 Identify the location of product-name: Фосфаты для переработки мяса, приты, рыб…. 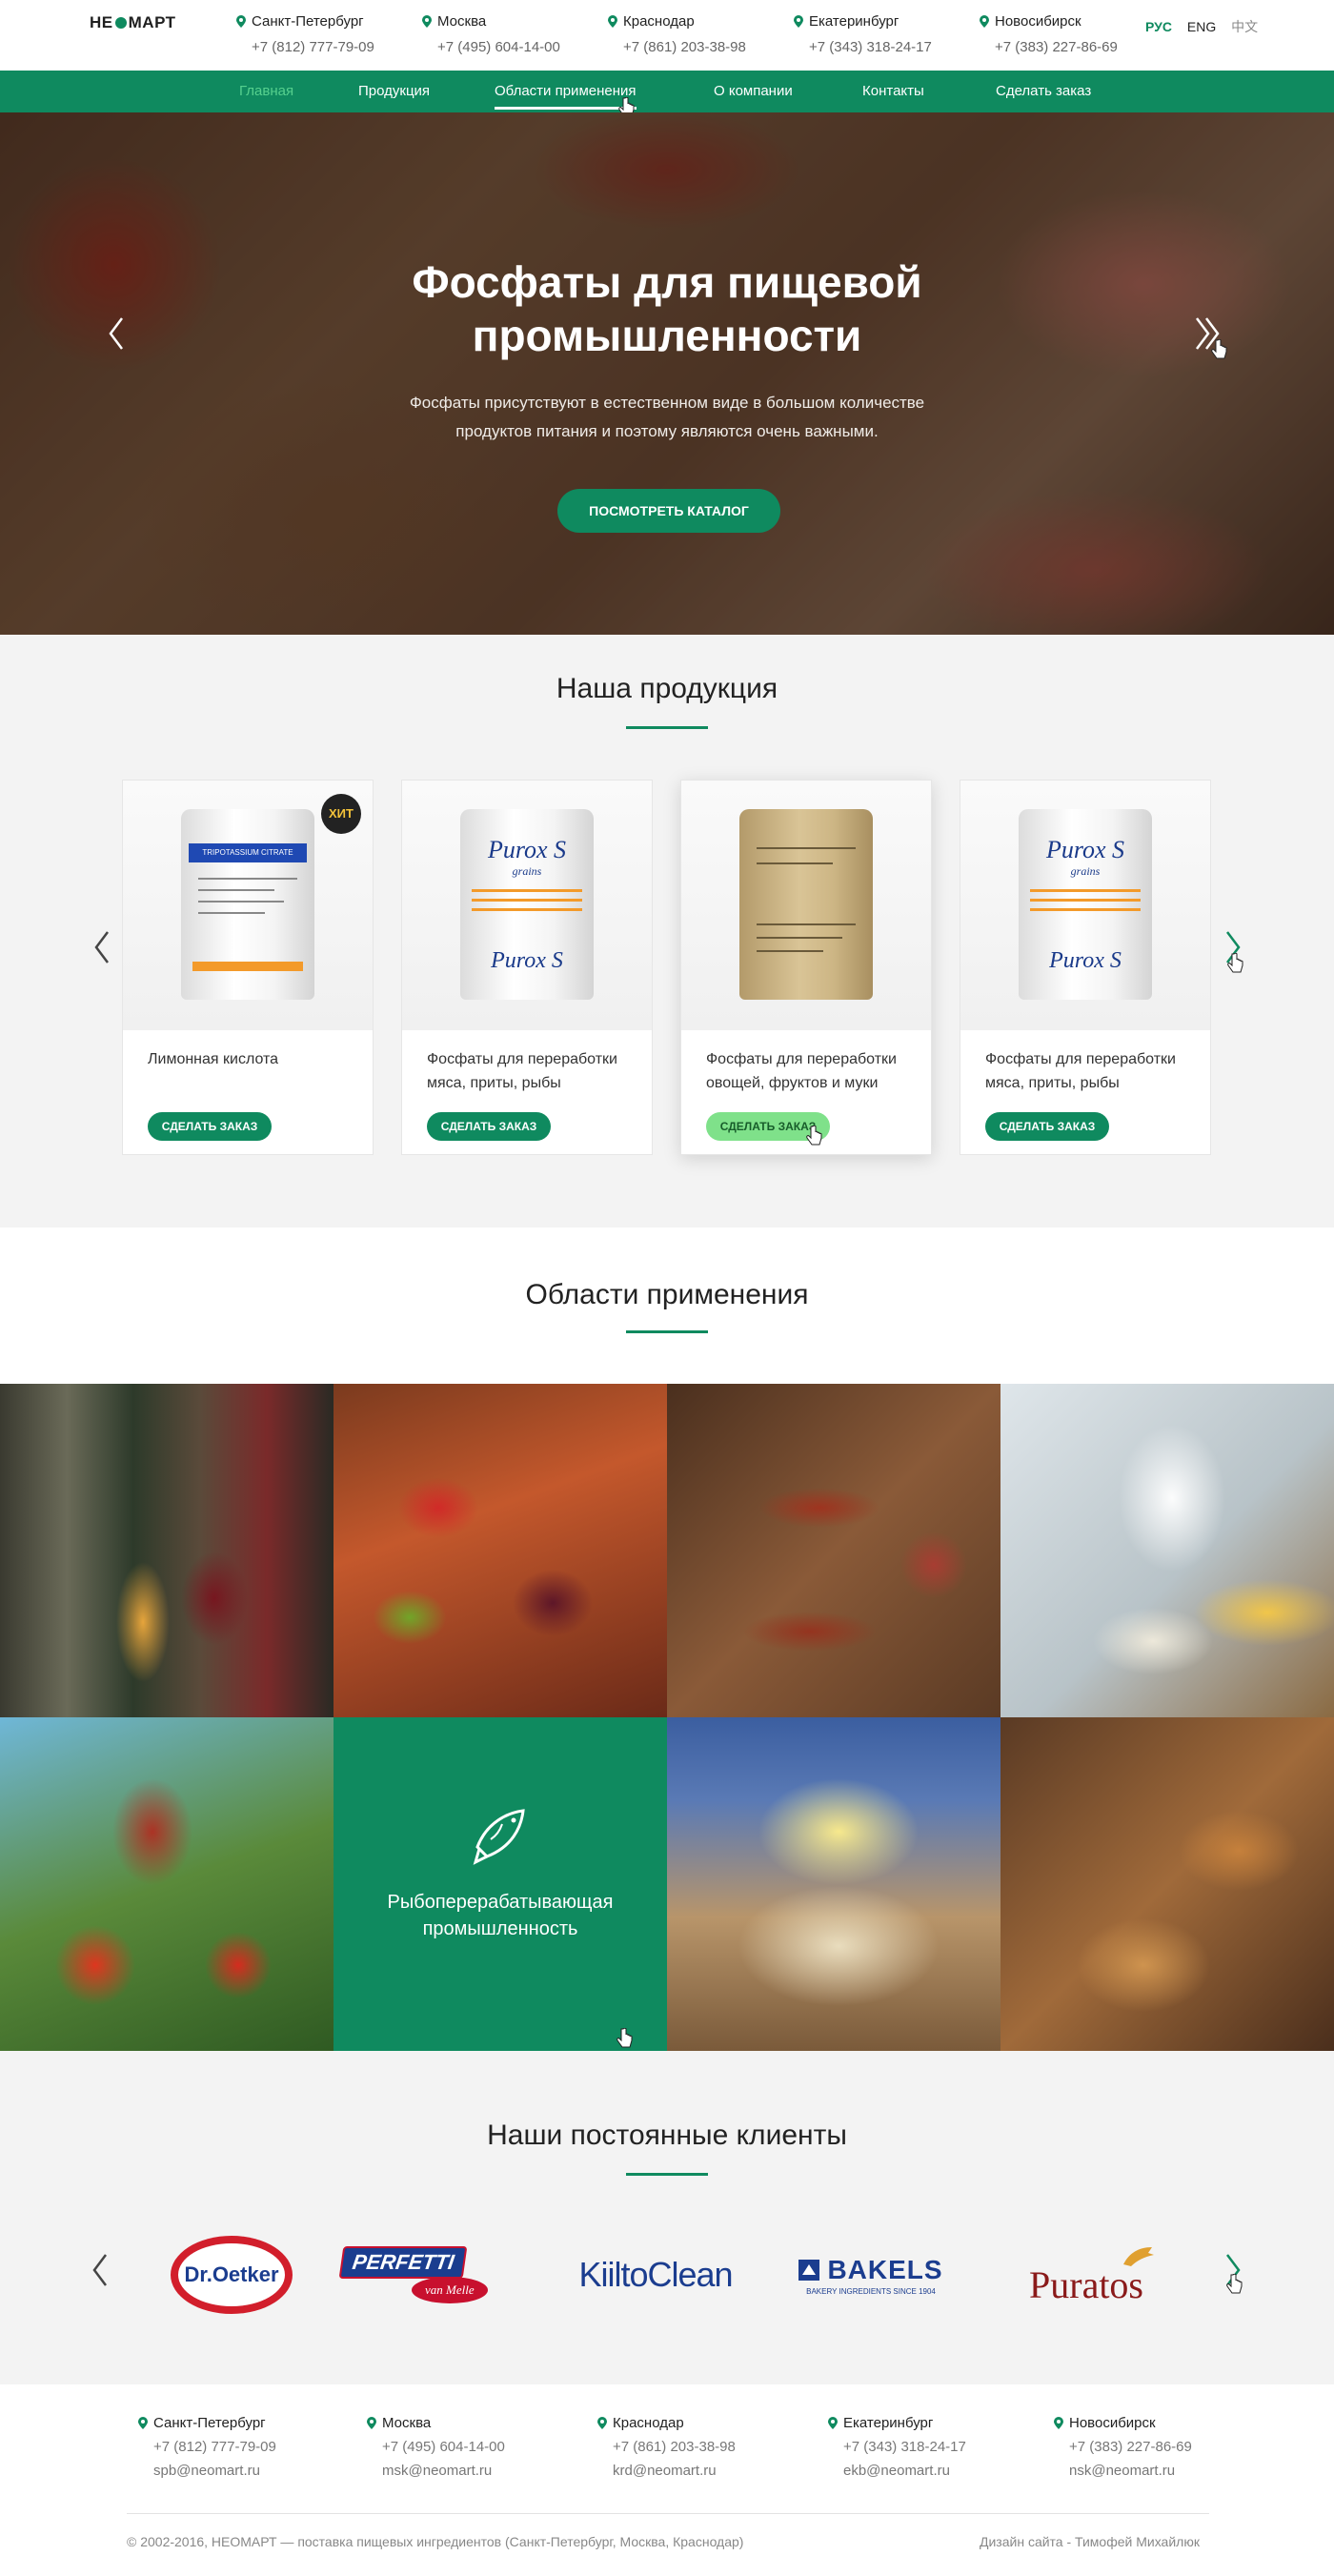
(532, 1071).